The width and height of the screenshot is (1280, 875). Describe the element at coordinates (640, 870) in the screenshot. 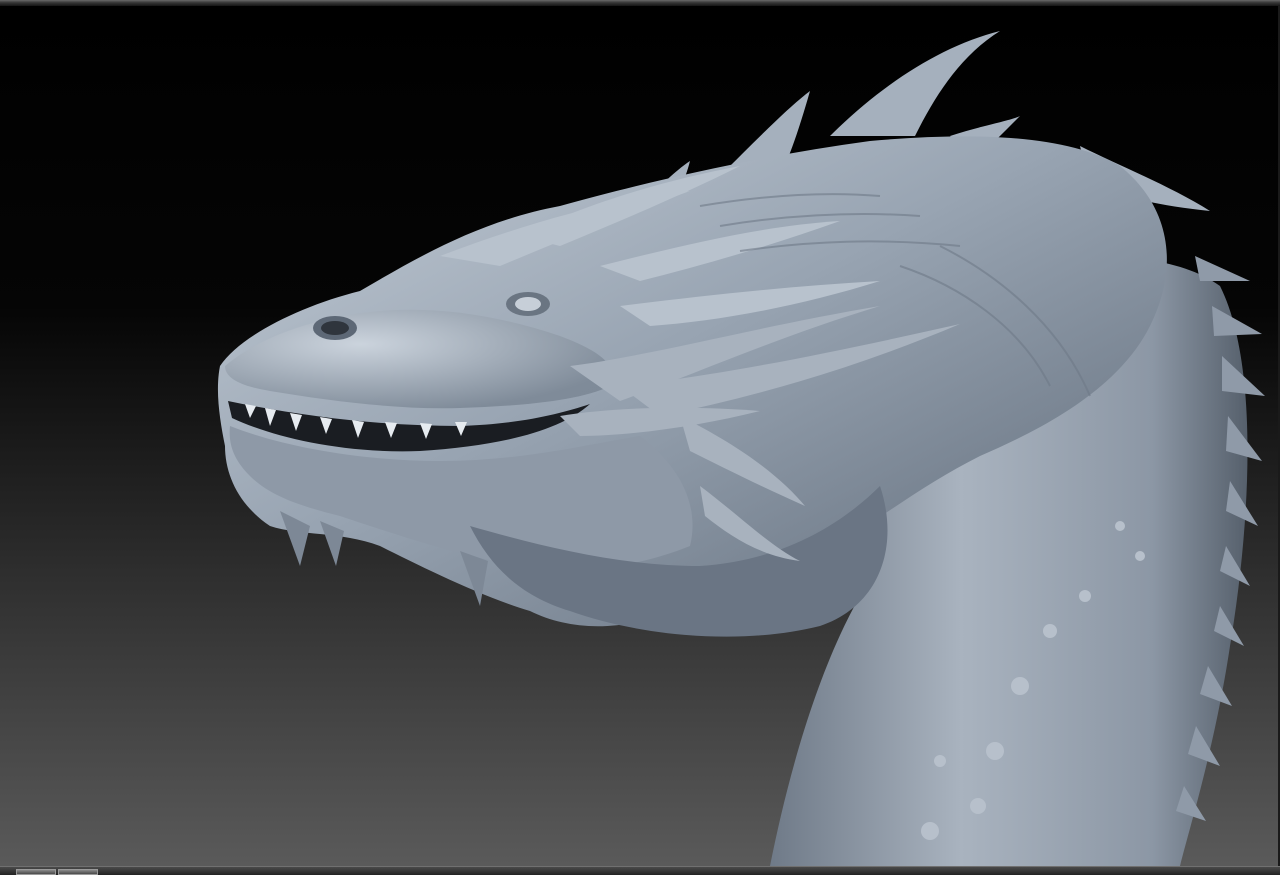

I see `bottom-tray` at that location.